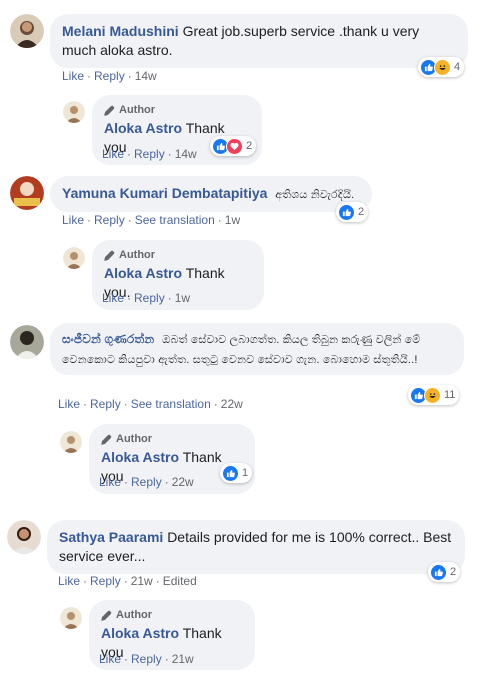 Image resolution: width=500 pixels, height=700 pixels. I want to click on reaction-summary: 4, so click(441, 67).